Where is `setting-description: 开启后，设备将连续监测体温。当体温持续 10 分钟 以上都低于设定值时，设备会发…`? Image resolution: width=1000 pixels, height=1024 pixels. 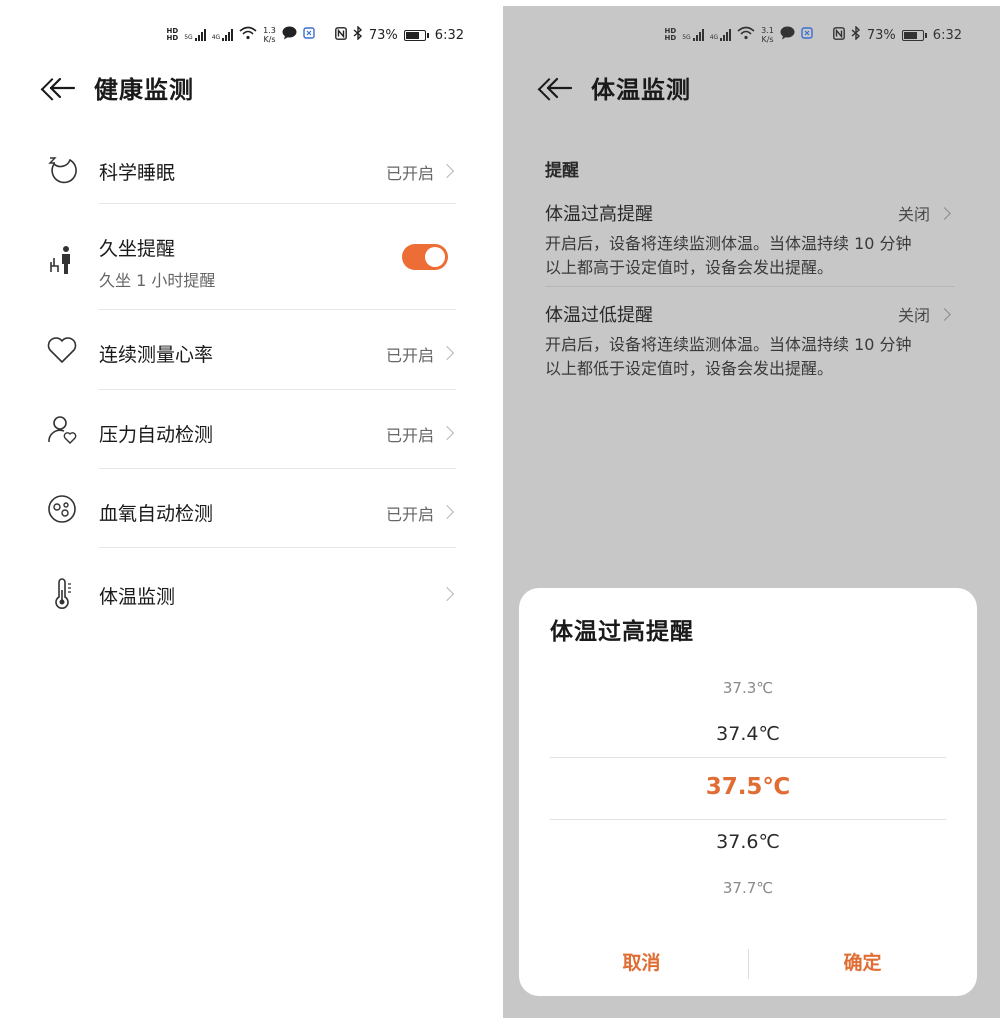
setting-description: 开启后，设备将连续监测体温。当体温持续 10 分钟 以上都低于设定值时，设备会发… is located at coordinates (728, 356).